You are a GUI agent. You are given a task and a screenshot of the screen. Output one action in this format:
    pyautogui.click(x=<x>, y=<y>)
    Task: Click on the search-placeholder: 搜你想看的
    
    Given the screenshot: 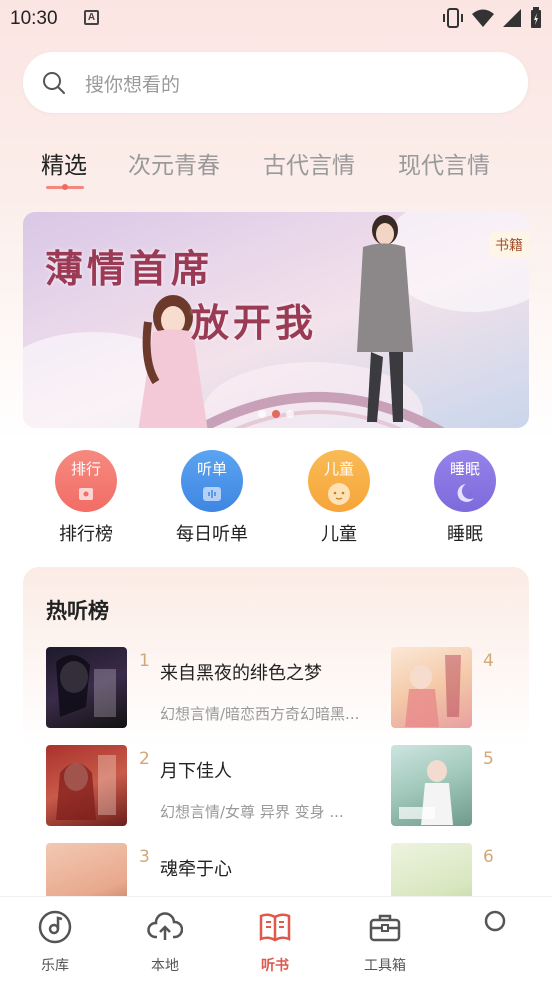 What is the action you would take?
    pyautogui.click(x=133, y=85)
    